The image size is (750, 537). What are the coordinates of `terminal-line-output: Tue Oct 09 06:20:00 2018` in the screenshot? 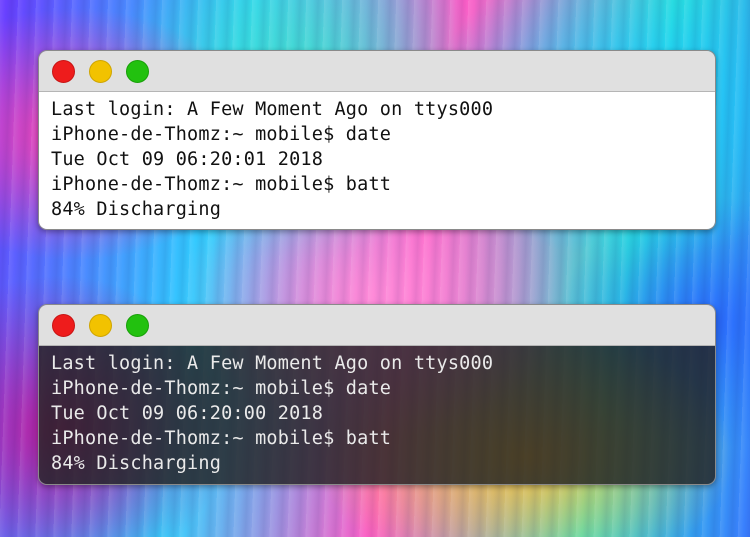 It's located at (187, 413).